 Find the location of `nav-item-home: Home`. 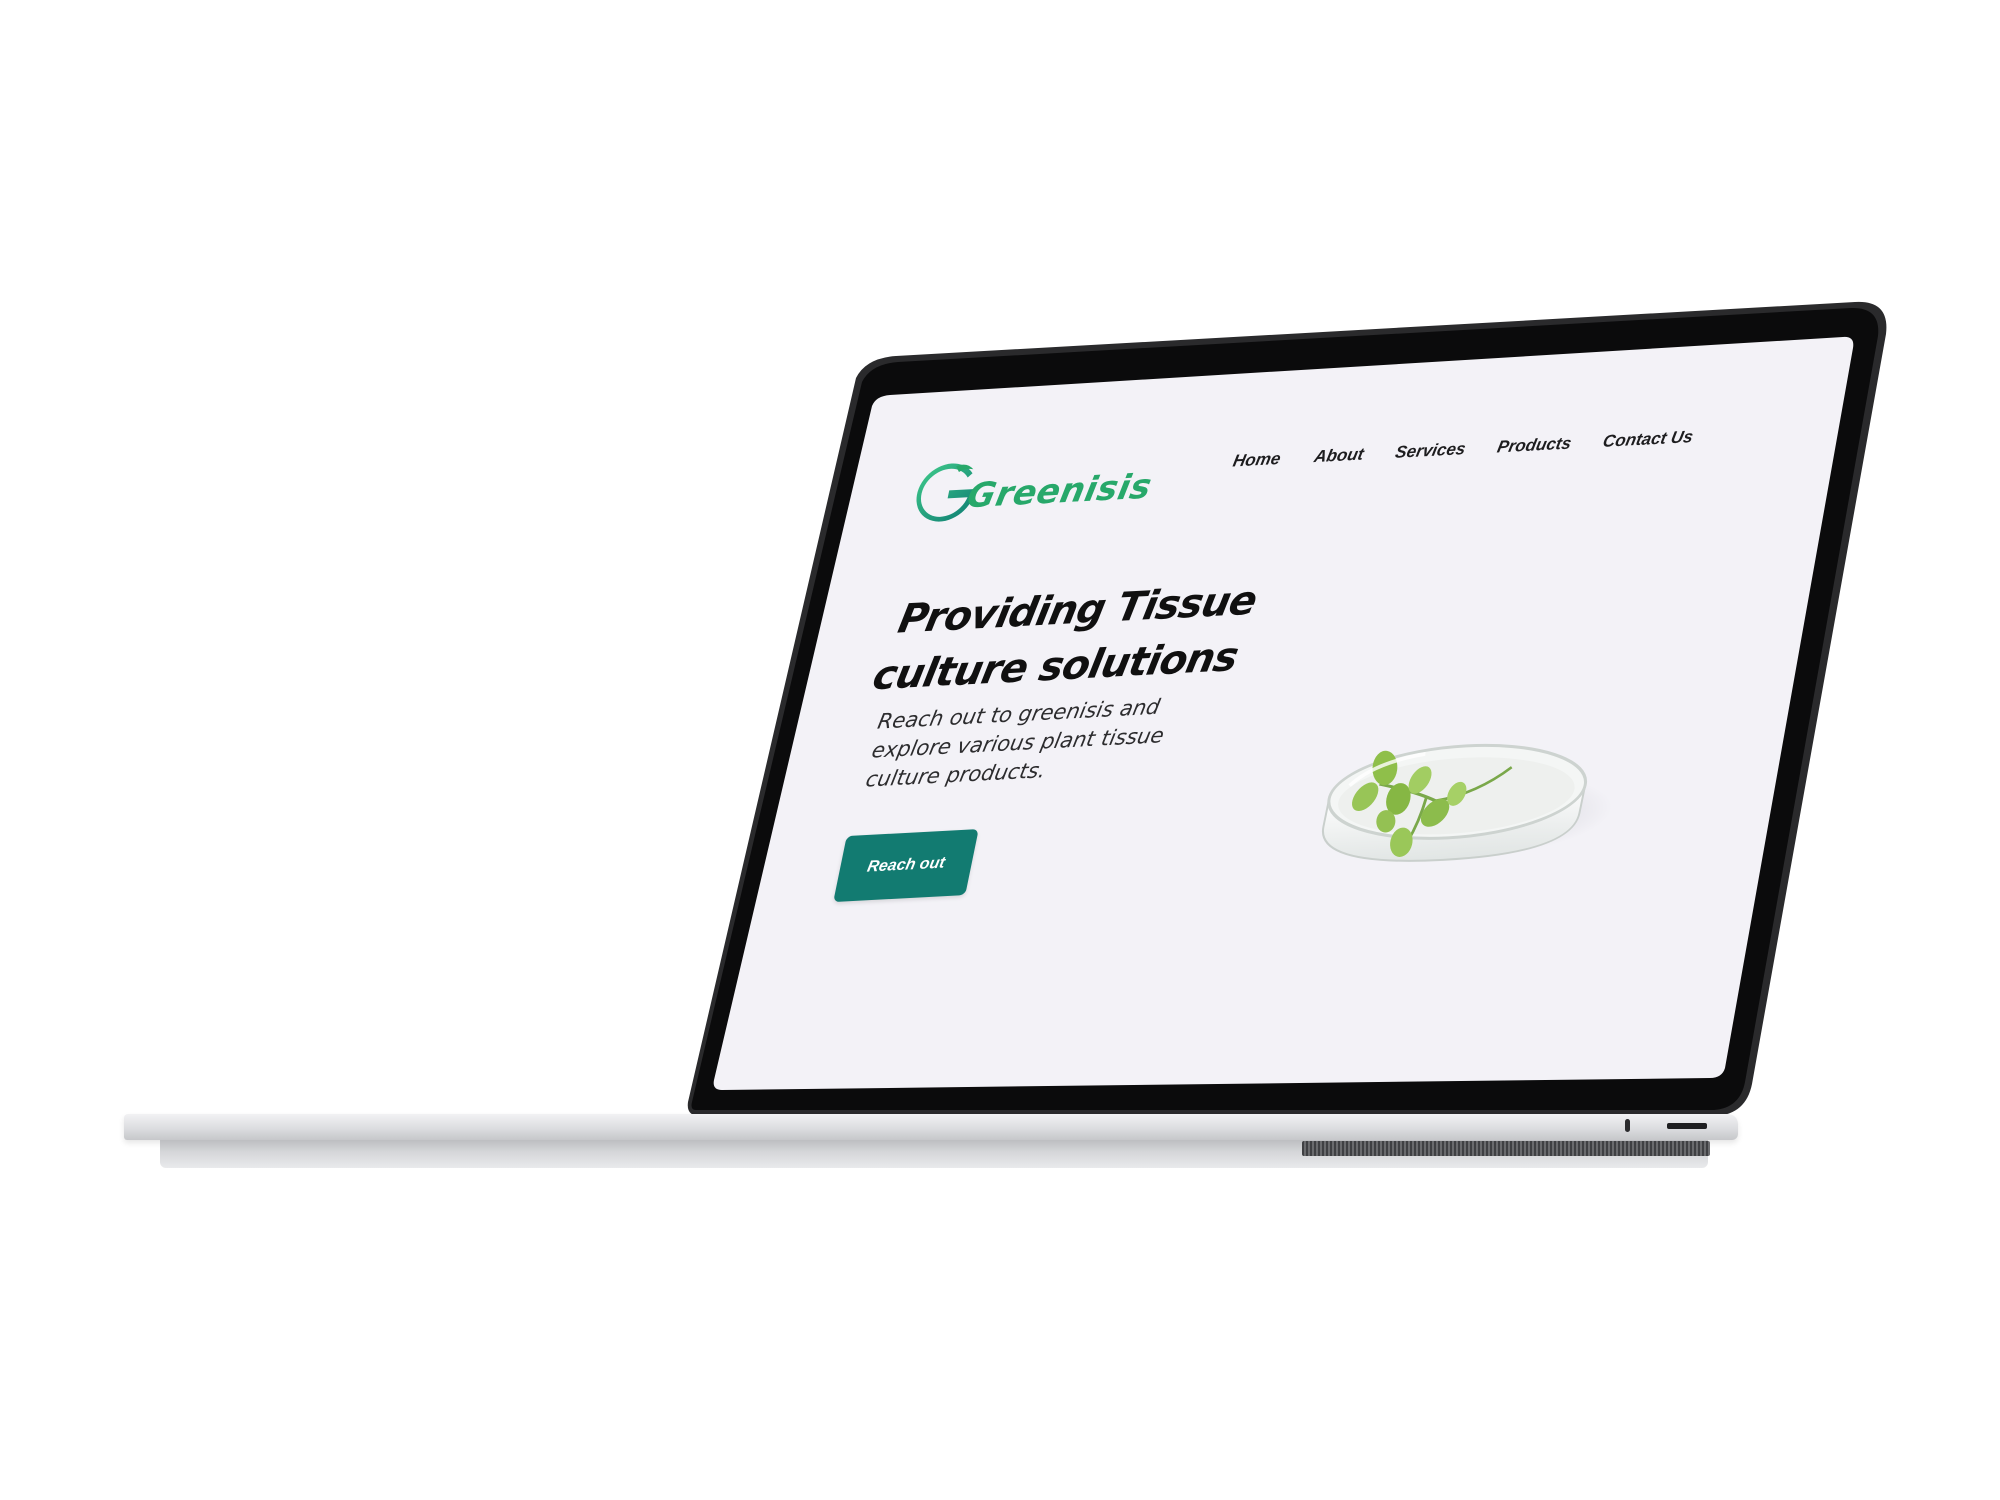

nav-item-home: Home is located at coordinates (1256, 460).